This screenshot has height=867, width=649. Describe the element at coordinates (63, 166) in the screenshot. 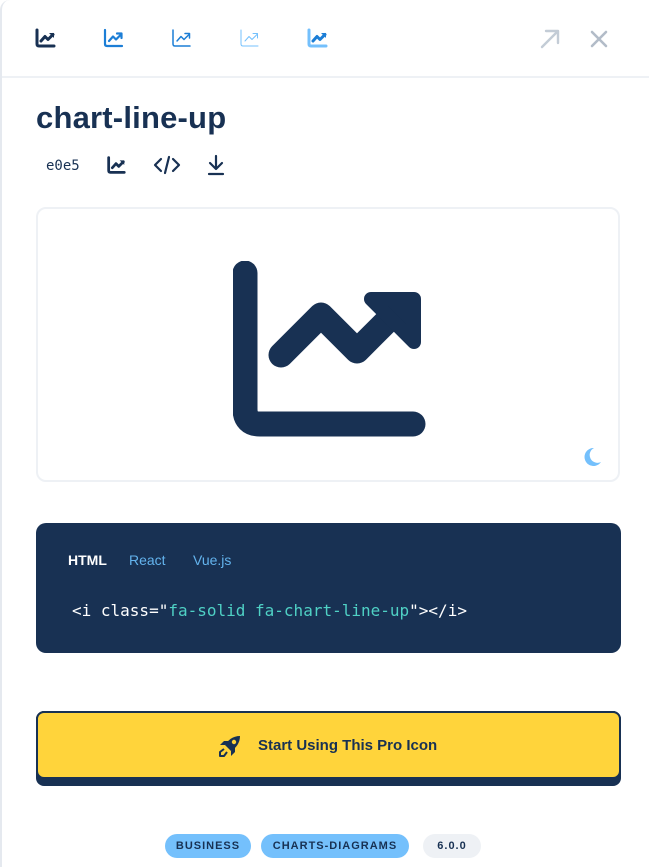

I see `unicode-value: e0e5` at that location.